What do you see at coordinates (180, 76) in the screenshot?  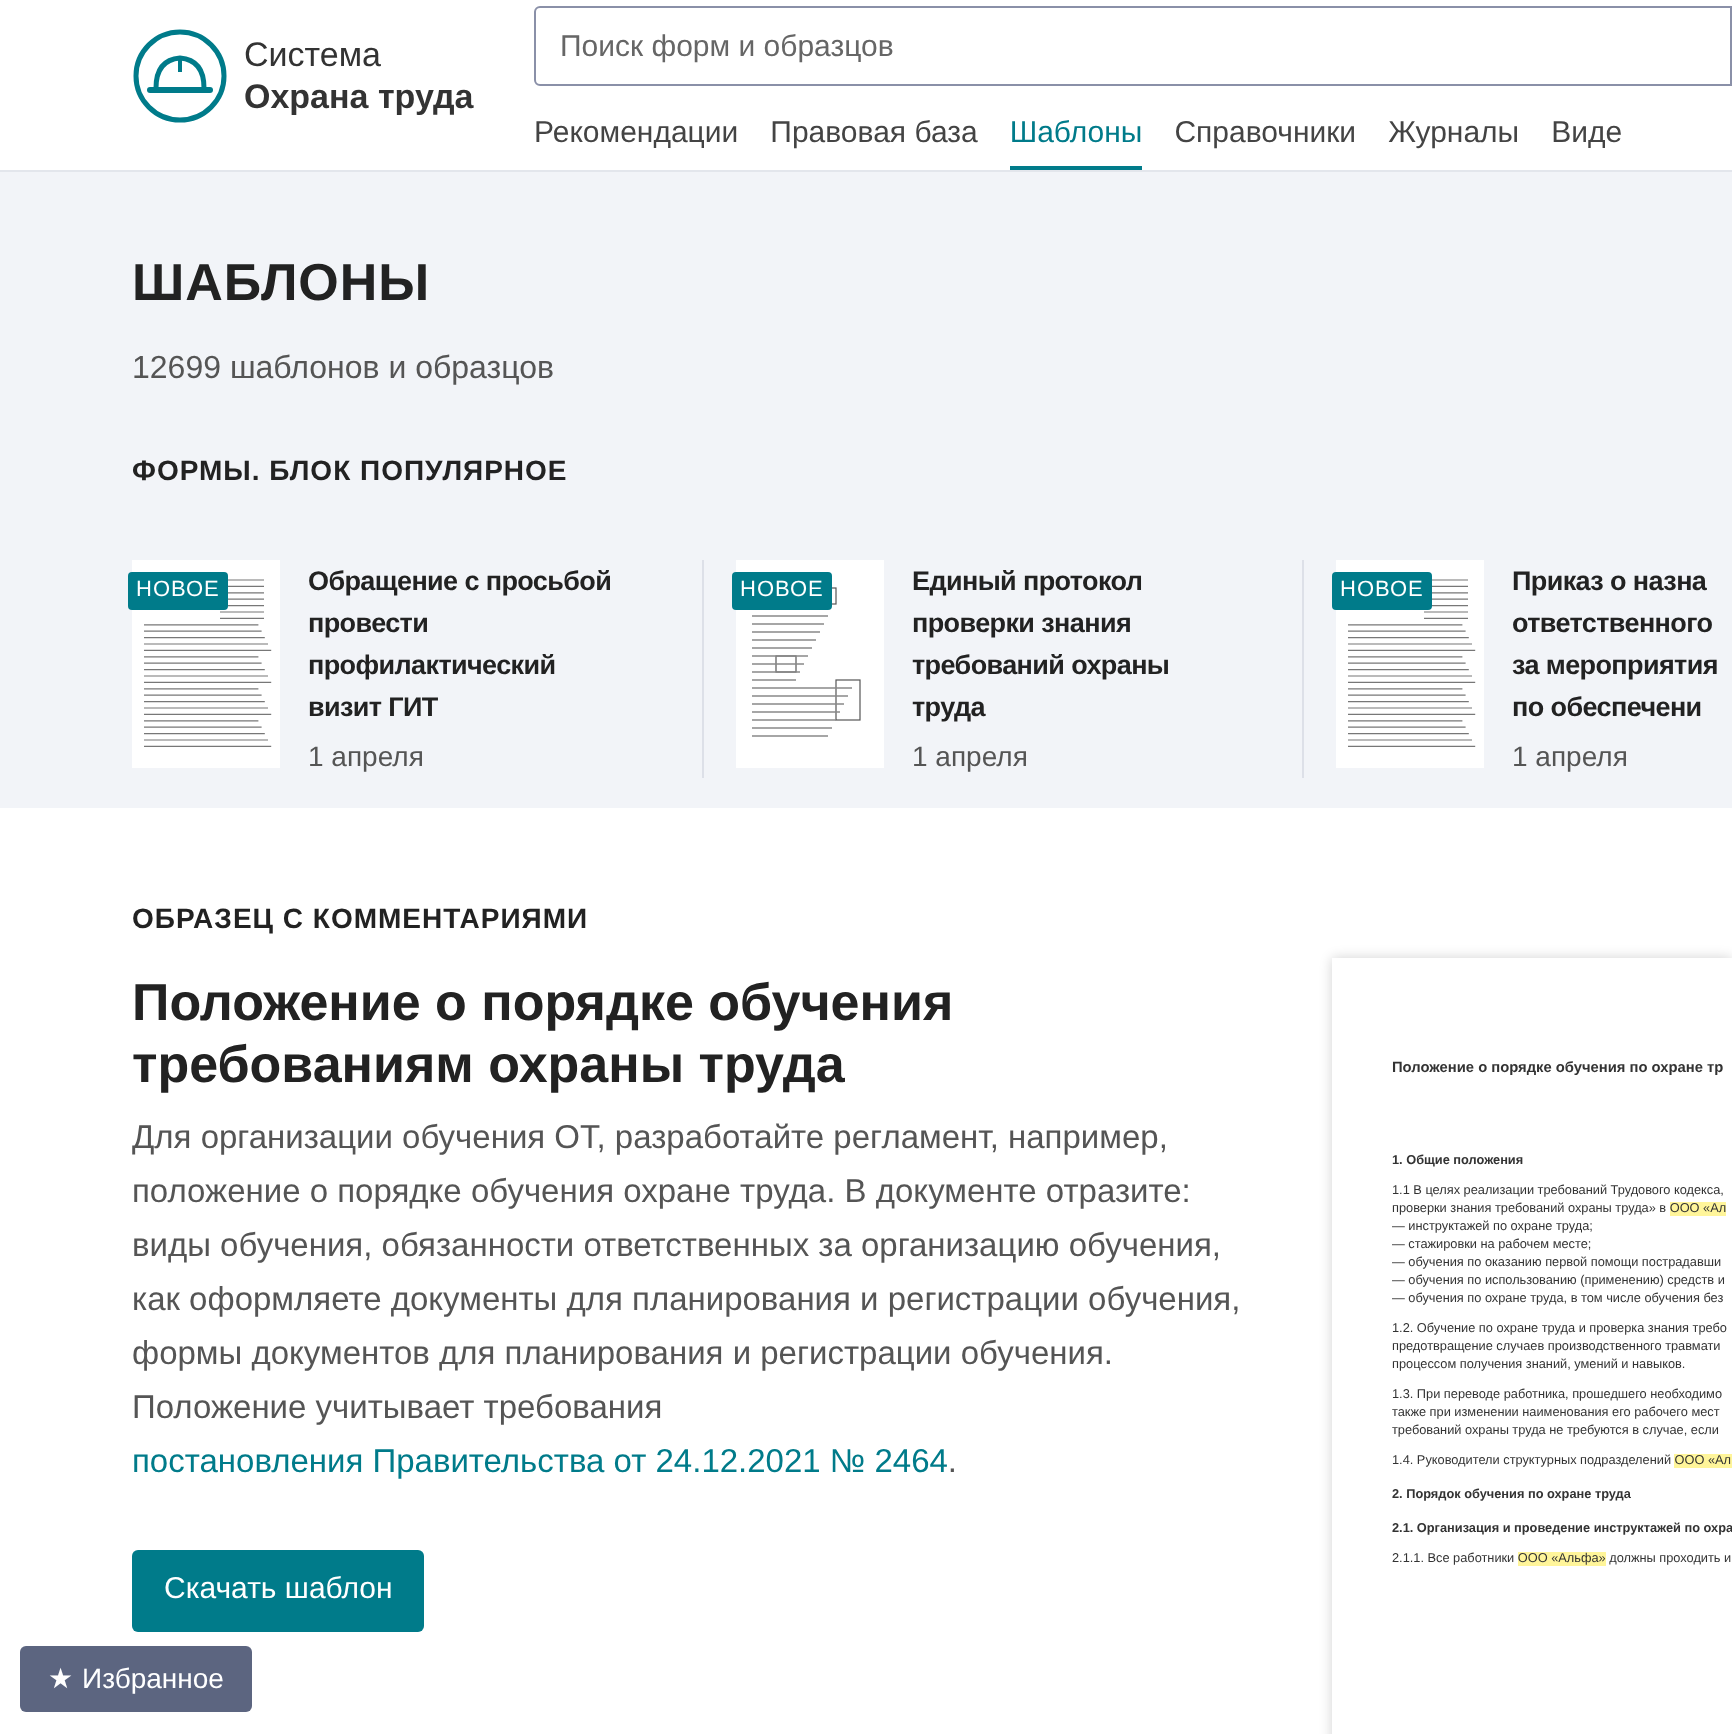 I see `hard-hat-logo-icon` at bounding box center [180, 76].